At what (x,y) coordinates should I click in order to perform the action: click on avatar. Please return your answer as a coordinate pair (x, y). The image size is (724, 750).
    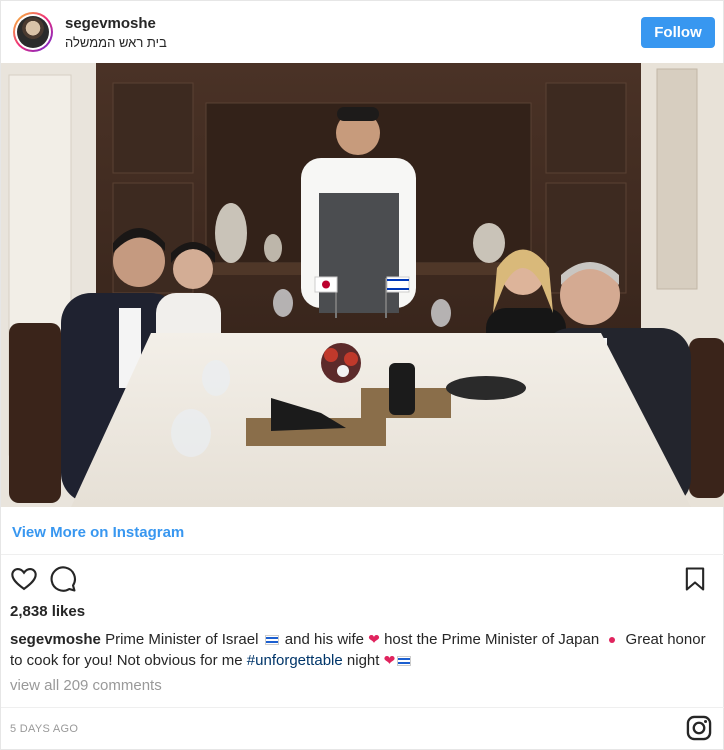
    Looking at the image, I should click on (33, 32).